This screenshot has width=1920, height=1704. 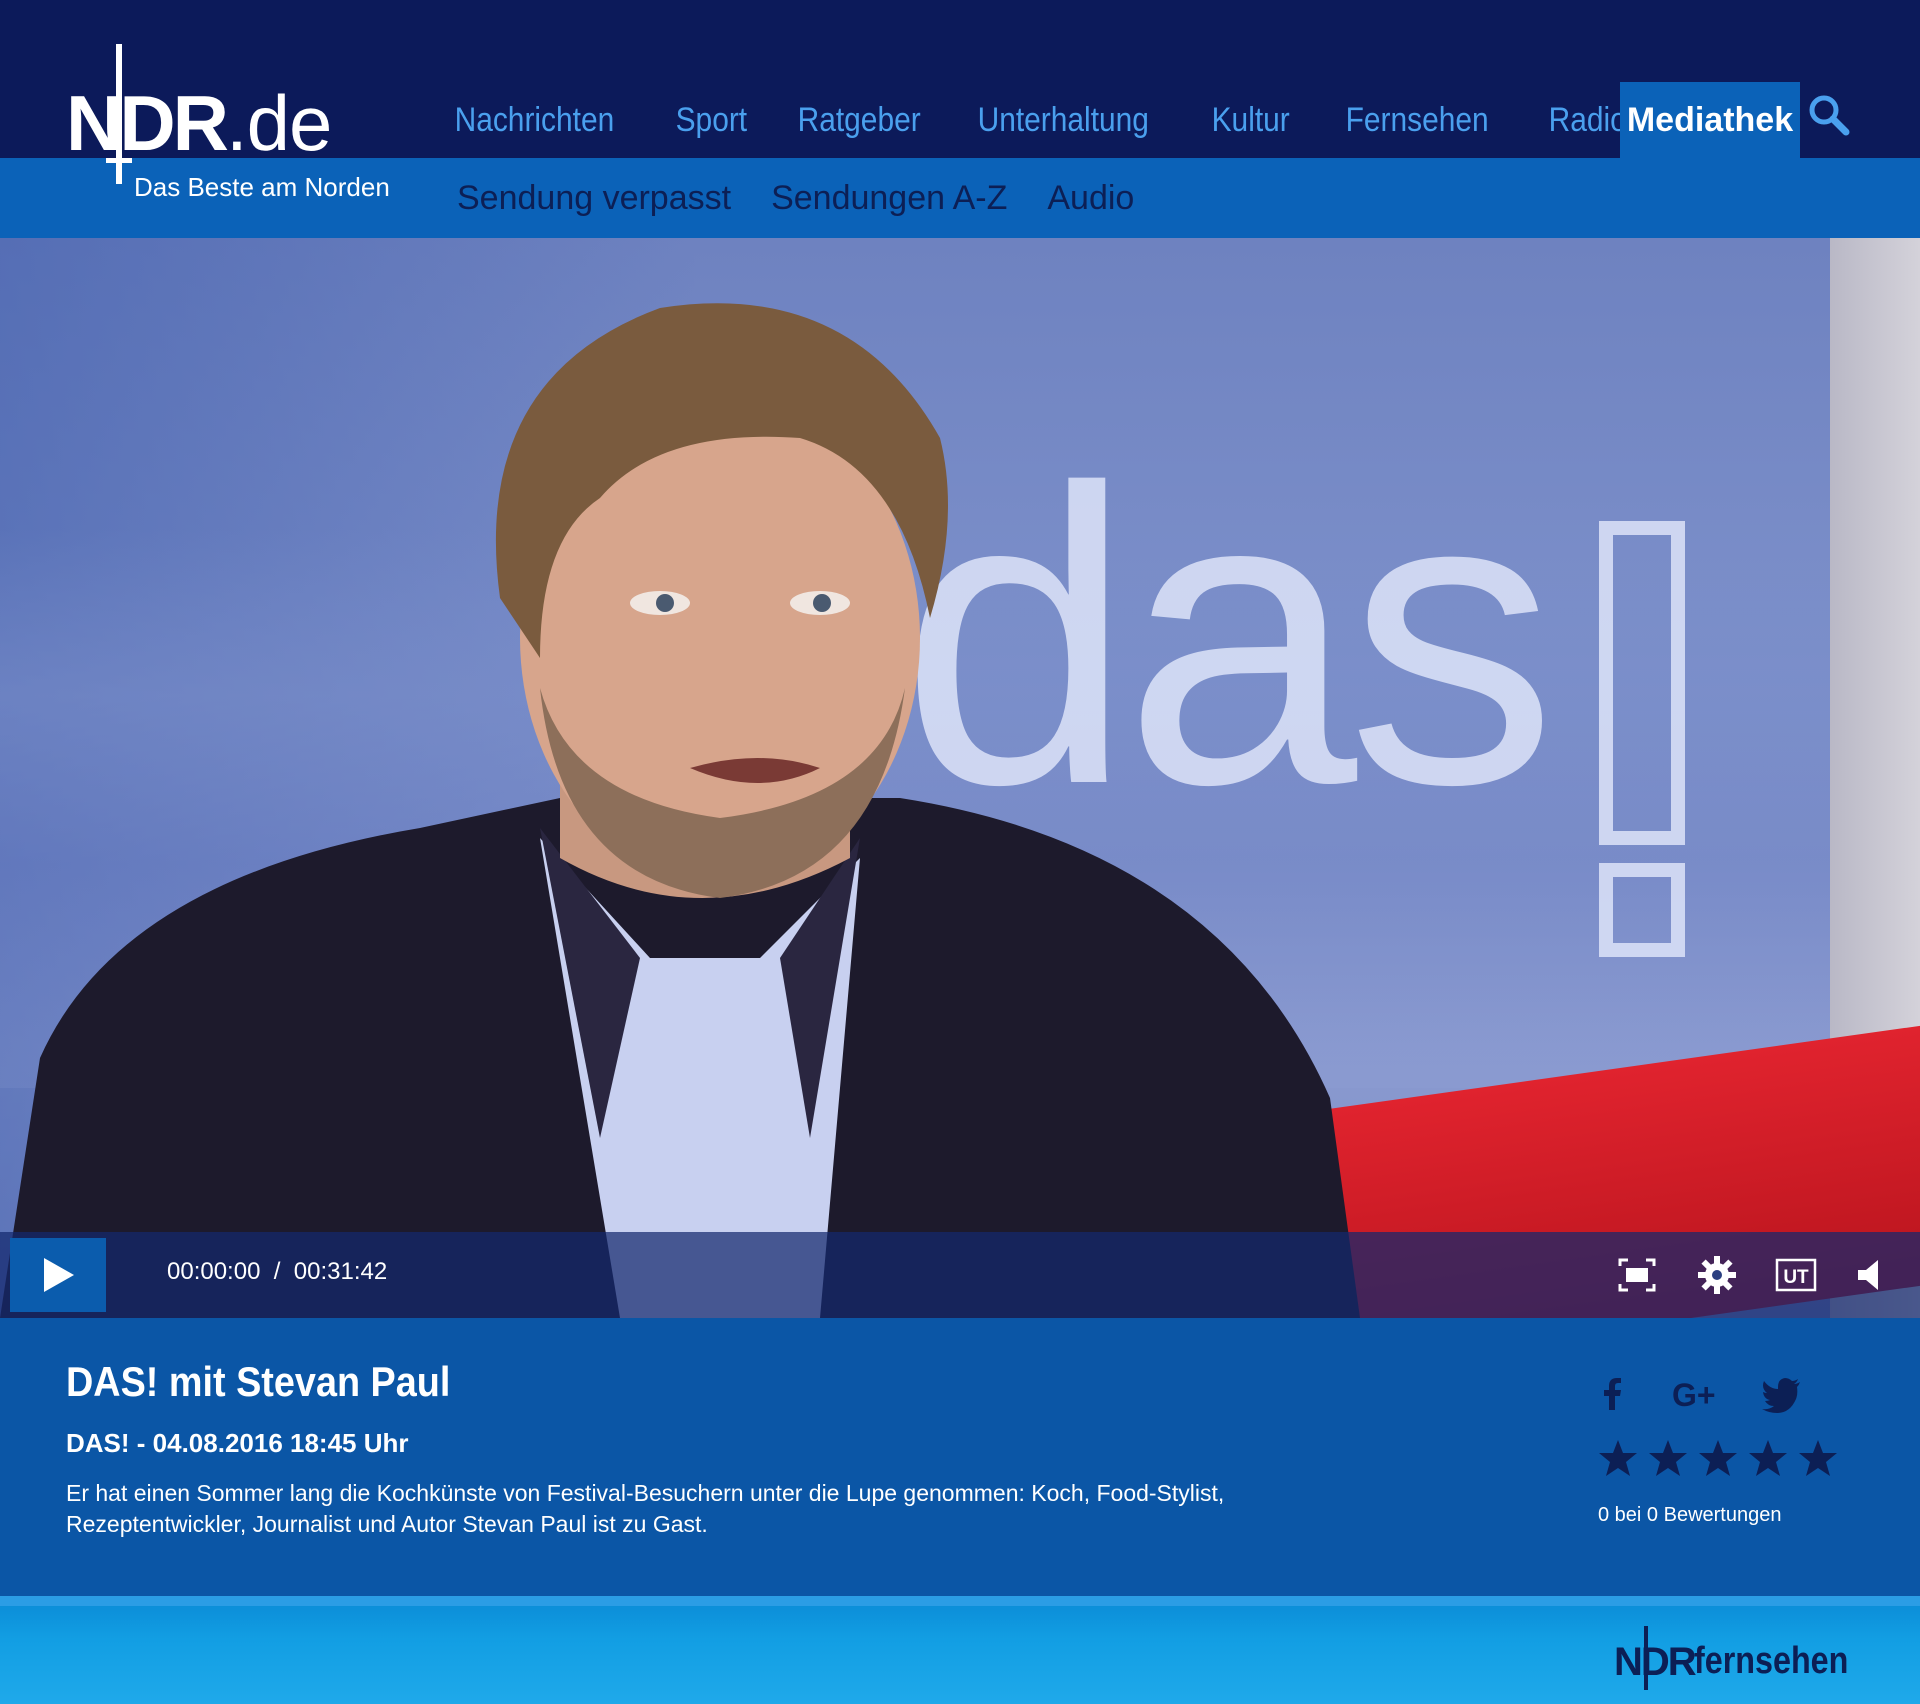 What do you see at coordinates (594, 198) in the screenshot?
I see `subnav-sendung-verpasst: Sendung verpasst` at bounding box center [594, 198].